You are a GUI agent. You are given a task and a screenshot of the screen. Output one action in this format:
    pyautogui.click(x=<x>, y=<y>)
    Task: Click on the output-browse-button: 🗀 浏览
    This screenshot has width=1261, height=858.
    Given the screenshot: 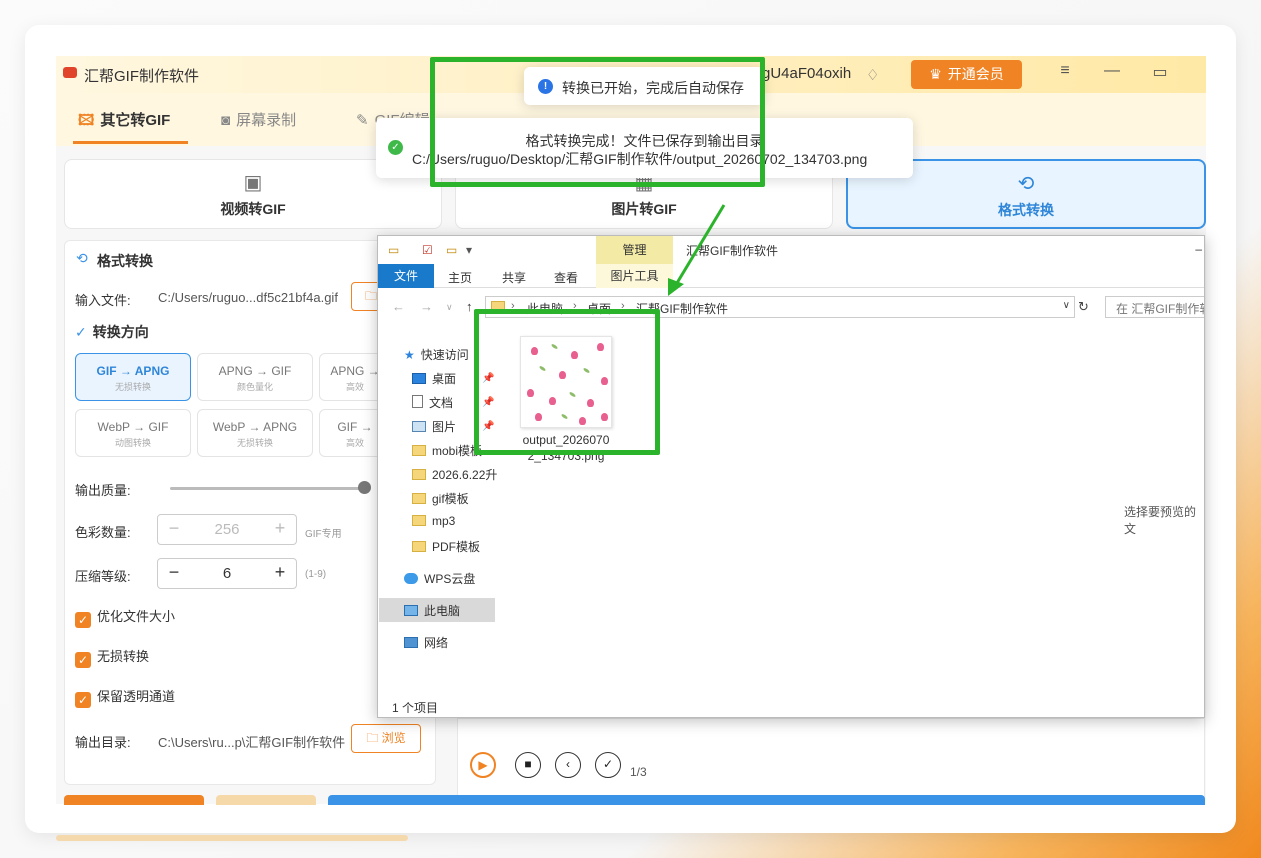 What is the action you would take?
    pyautogui.click(x=386, y=738)
    